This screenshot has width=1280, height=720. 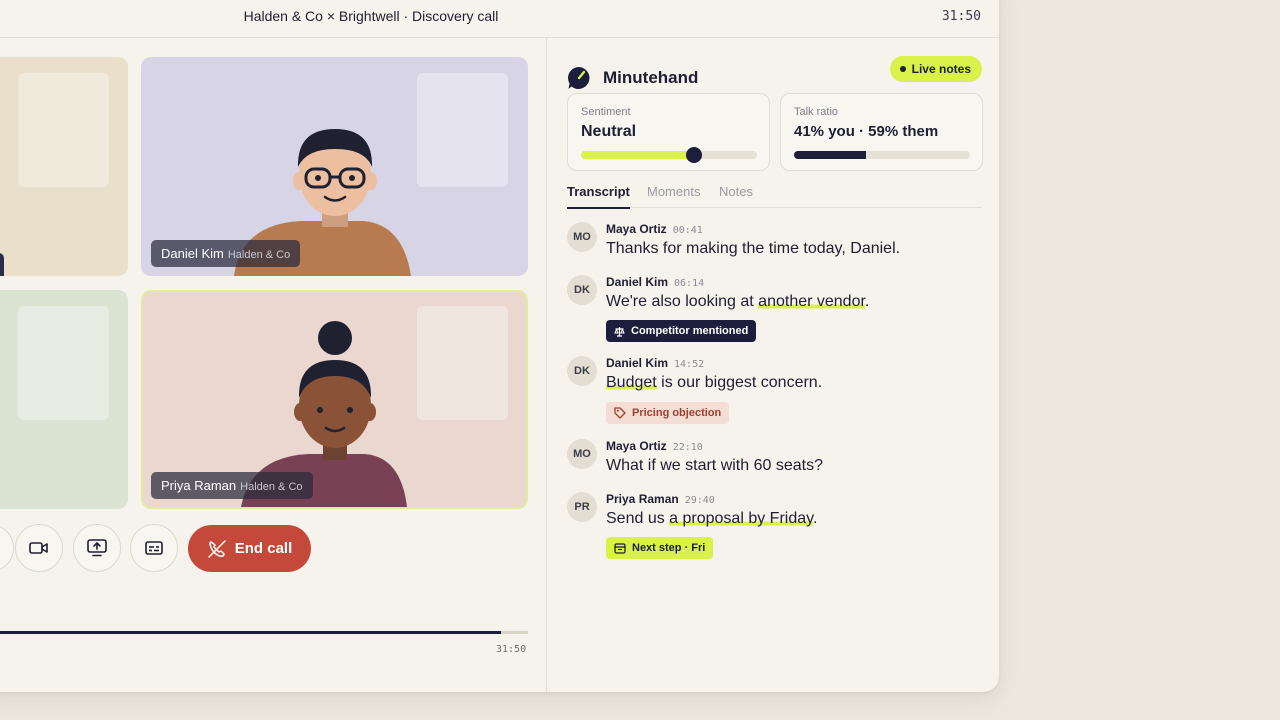 What do you see at coordinates (199, 485) in the screenshot?
I see `participant-name: Priya Raman` at bounding box center [199, 485].